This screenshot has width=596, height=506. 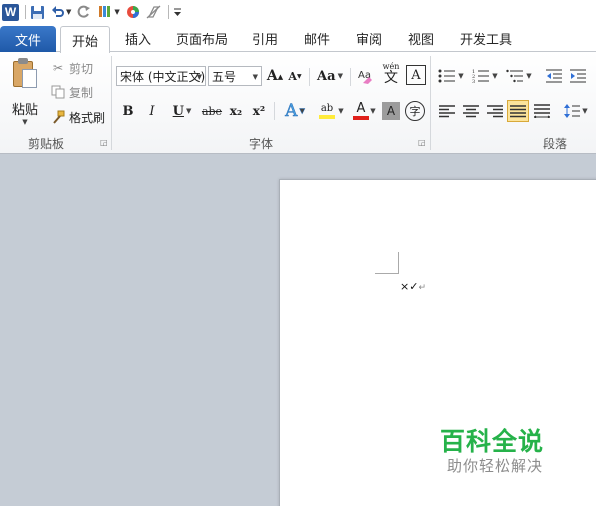 What do you see at coordinates (515, 76) in the screenshot?
I see `multilevel-list-icon` at bounding box center [515, 76].